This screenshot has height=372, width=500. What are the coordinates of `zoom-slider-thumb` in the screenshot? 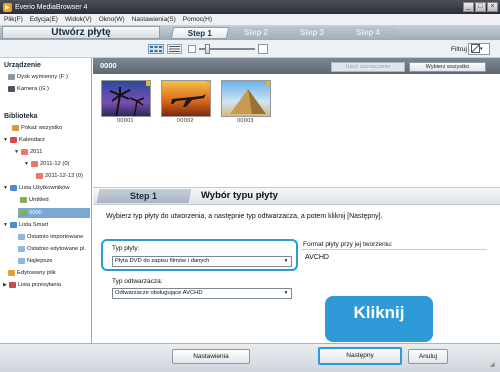 It's located at (207, 49).